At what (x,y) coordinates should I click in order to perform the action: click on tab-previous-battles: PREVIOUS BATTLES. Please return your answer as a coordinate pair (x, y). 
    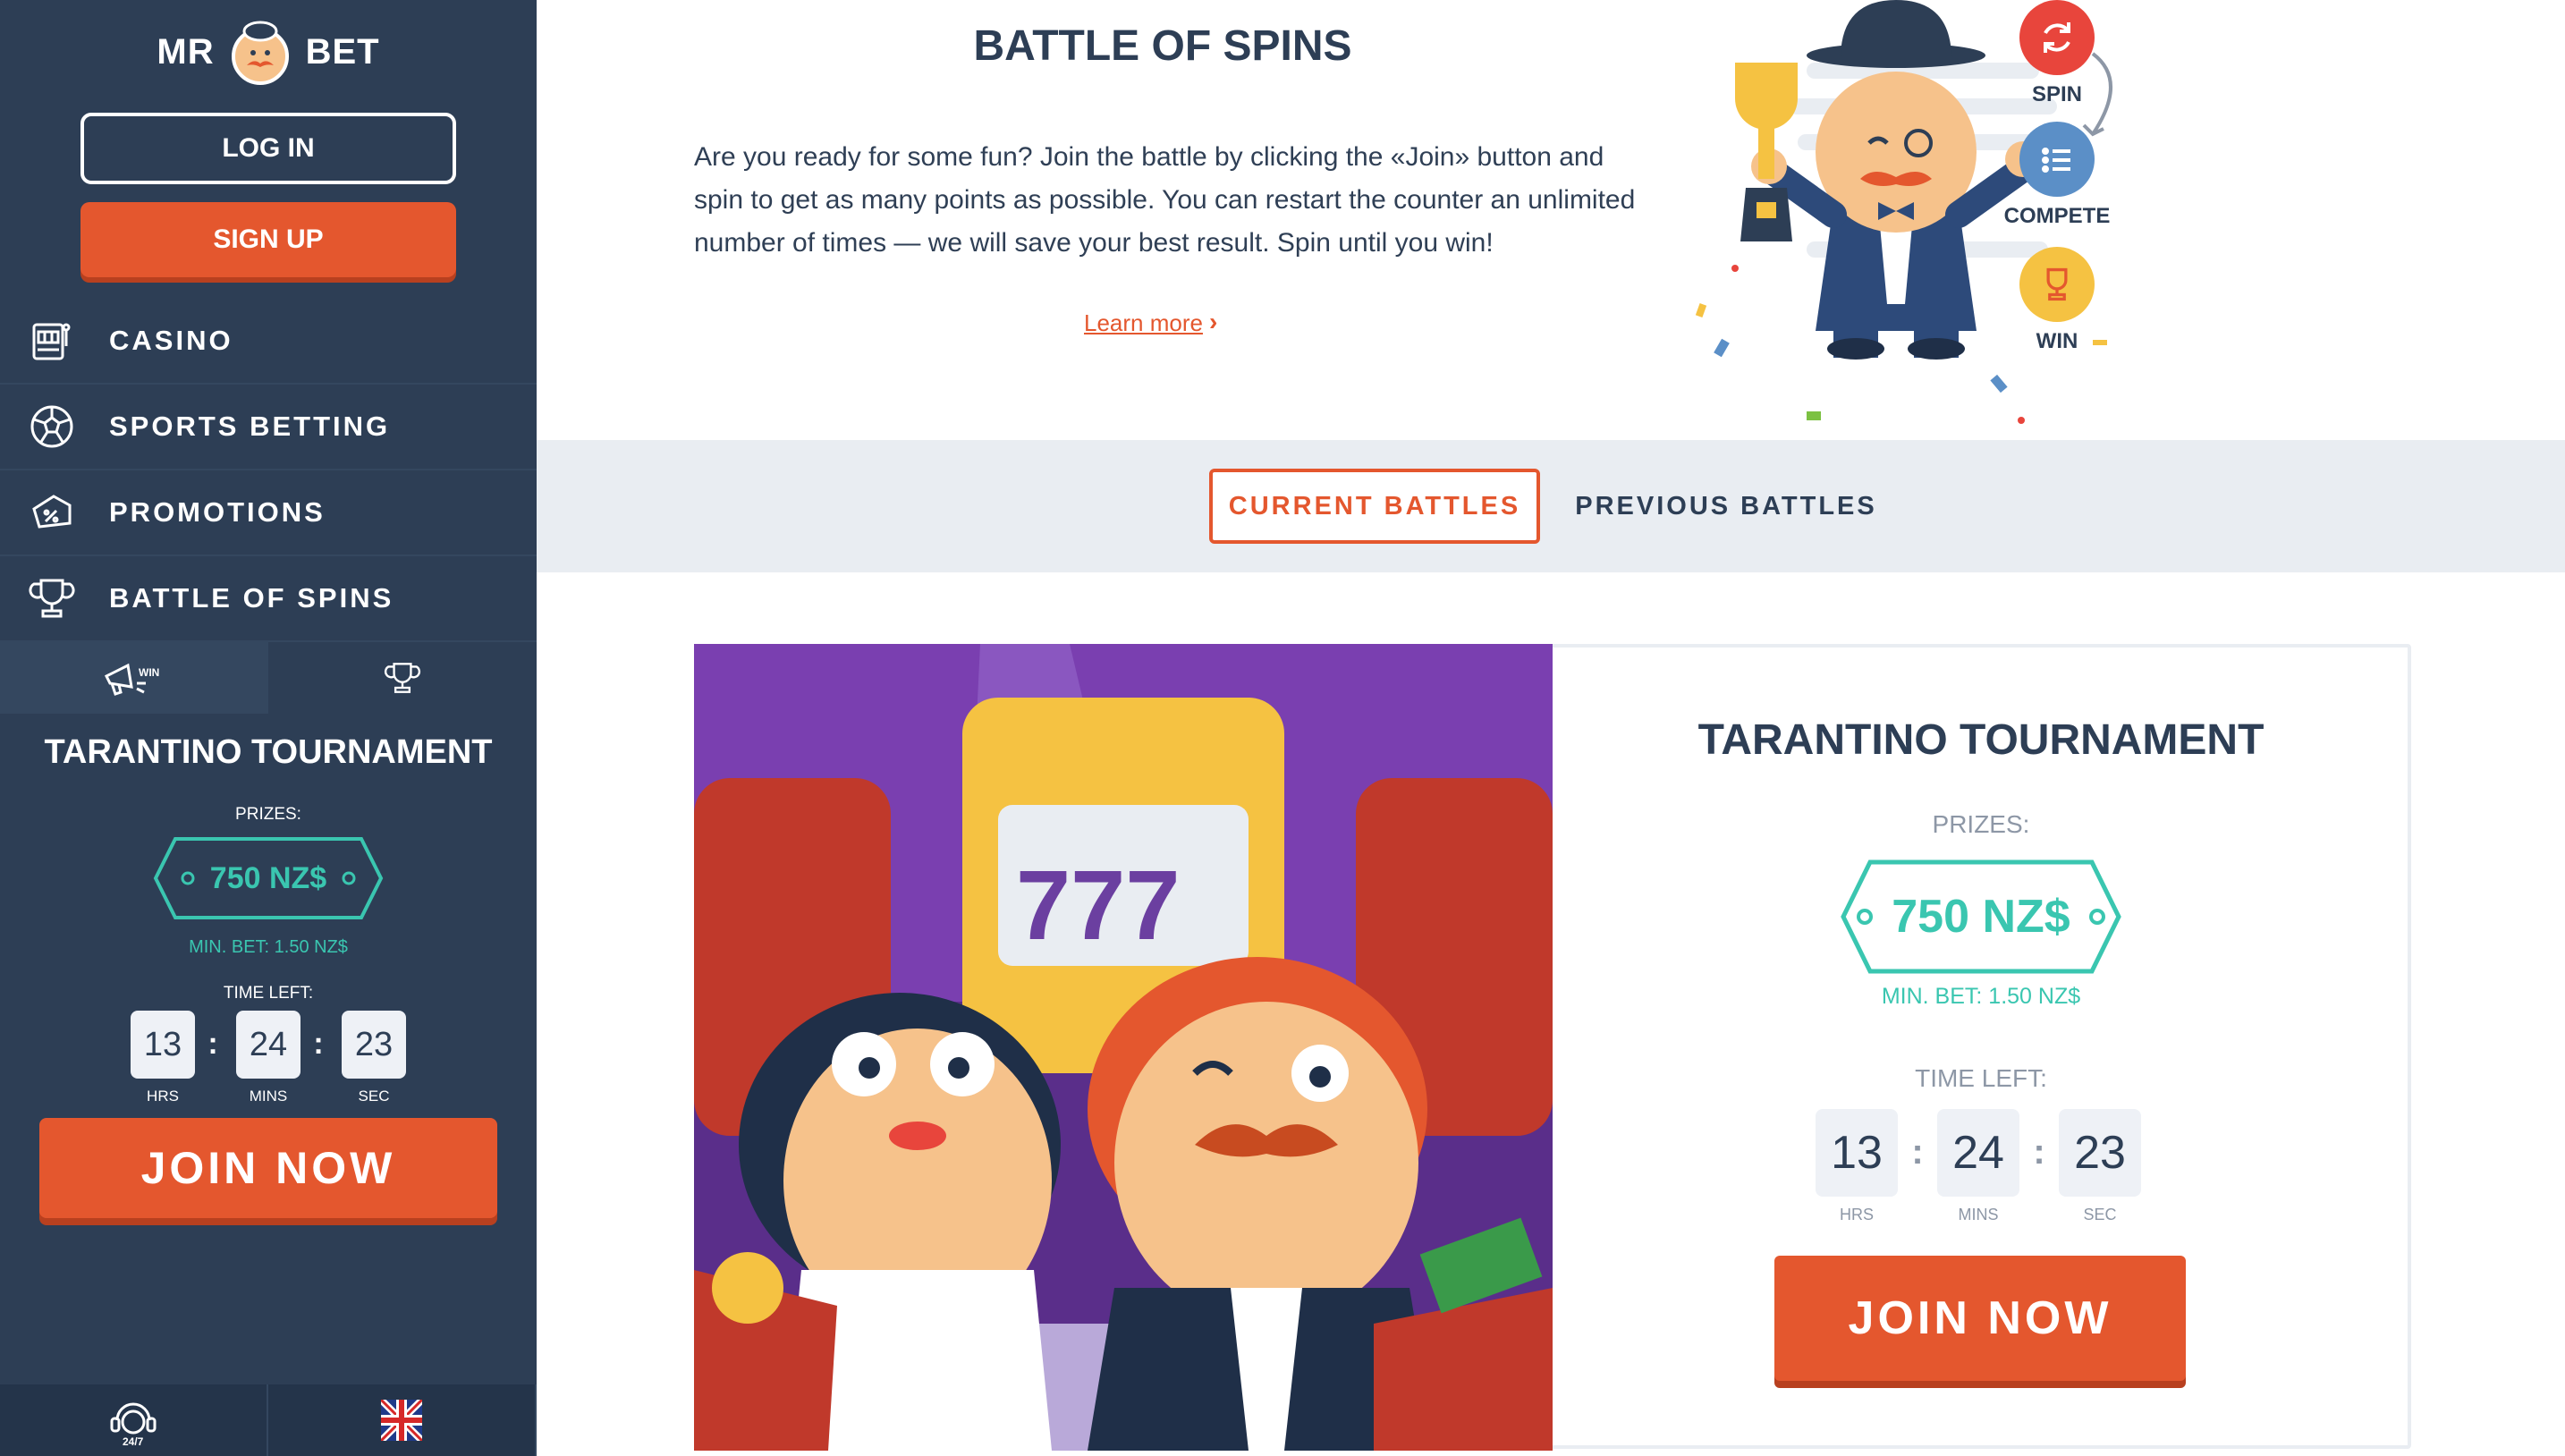
    Looking at the image, I should click on (1726, 506).